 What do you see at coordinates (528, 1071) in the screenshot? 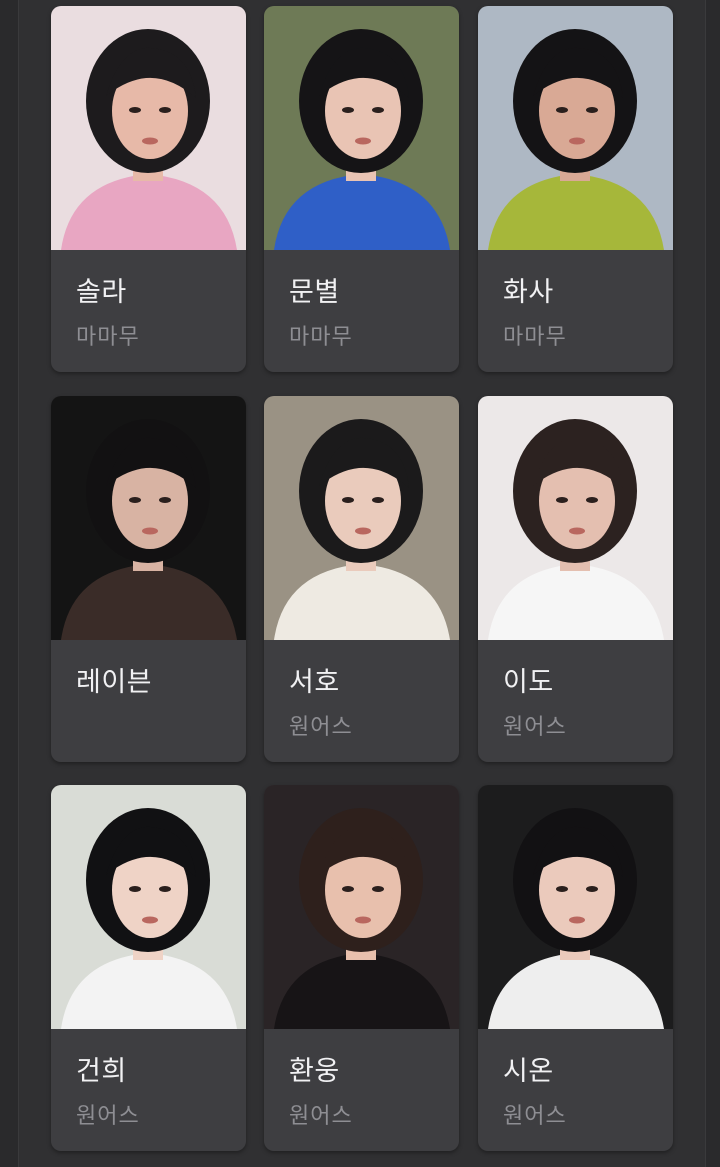
I see `member-name: 시온` at bounding box center [528, 1071].